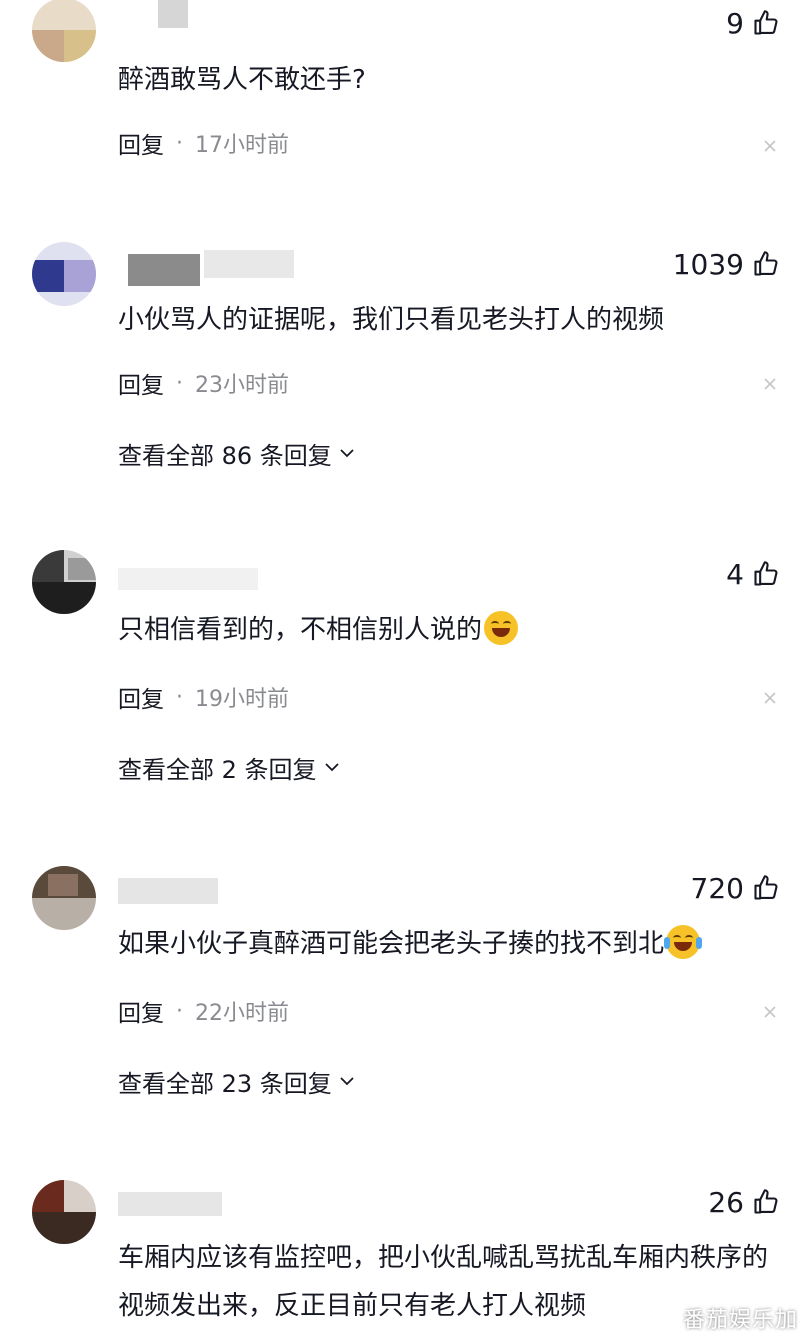  What do you see at coordinates (242, 80) in the screenshot?
I see `comment-text: 醉酒敢骂人不敢还手?` at bounding box center [242, 80].